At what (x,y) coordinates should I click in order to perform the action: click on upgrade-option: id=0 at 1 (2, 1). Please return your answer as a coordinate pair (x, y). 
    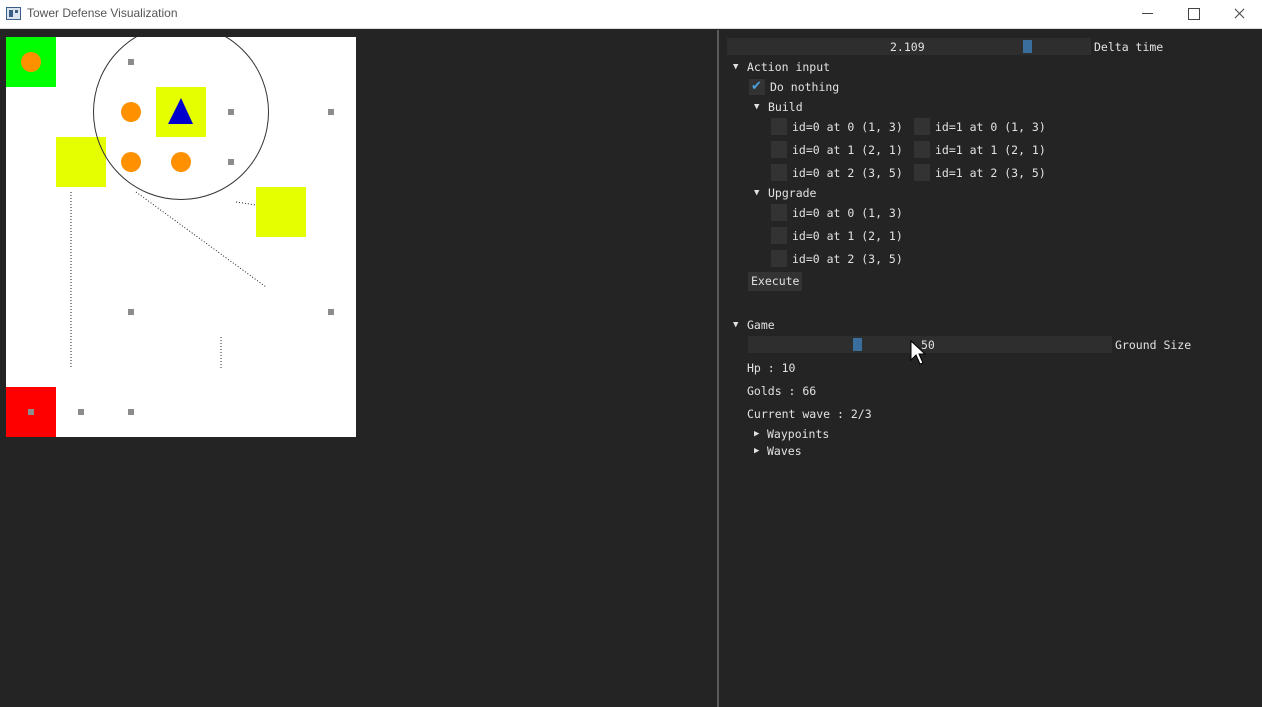
    Looking at the image, I should click on (847, 236).